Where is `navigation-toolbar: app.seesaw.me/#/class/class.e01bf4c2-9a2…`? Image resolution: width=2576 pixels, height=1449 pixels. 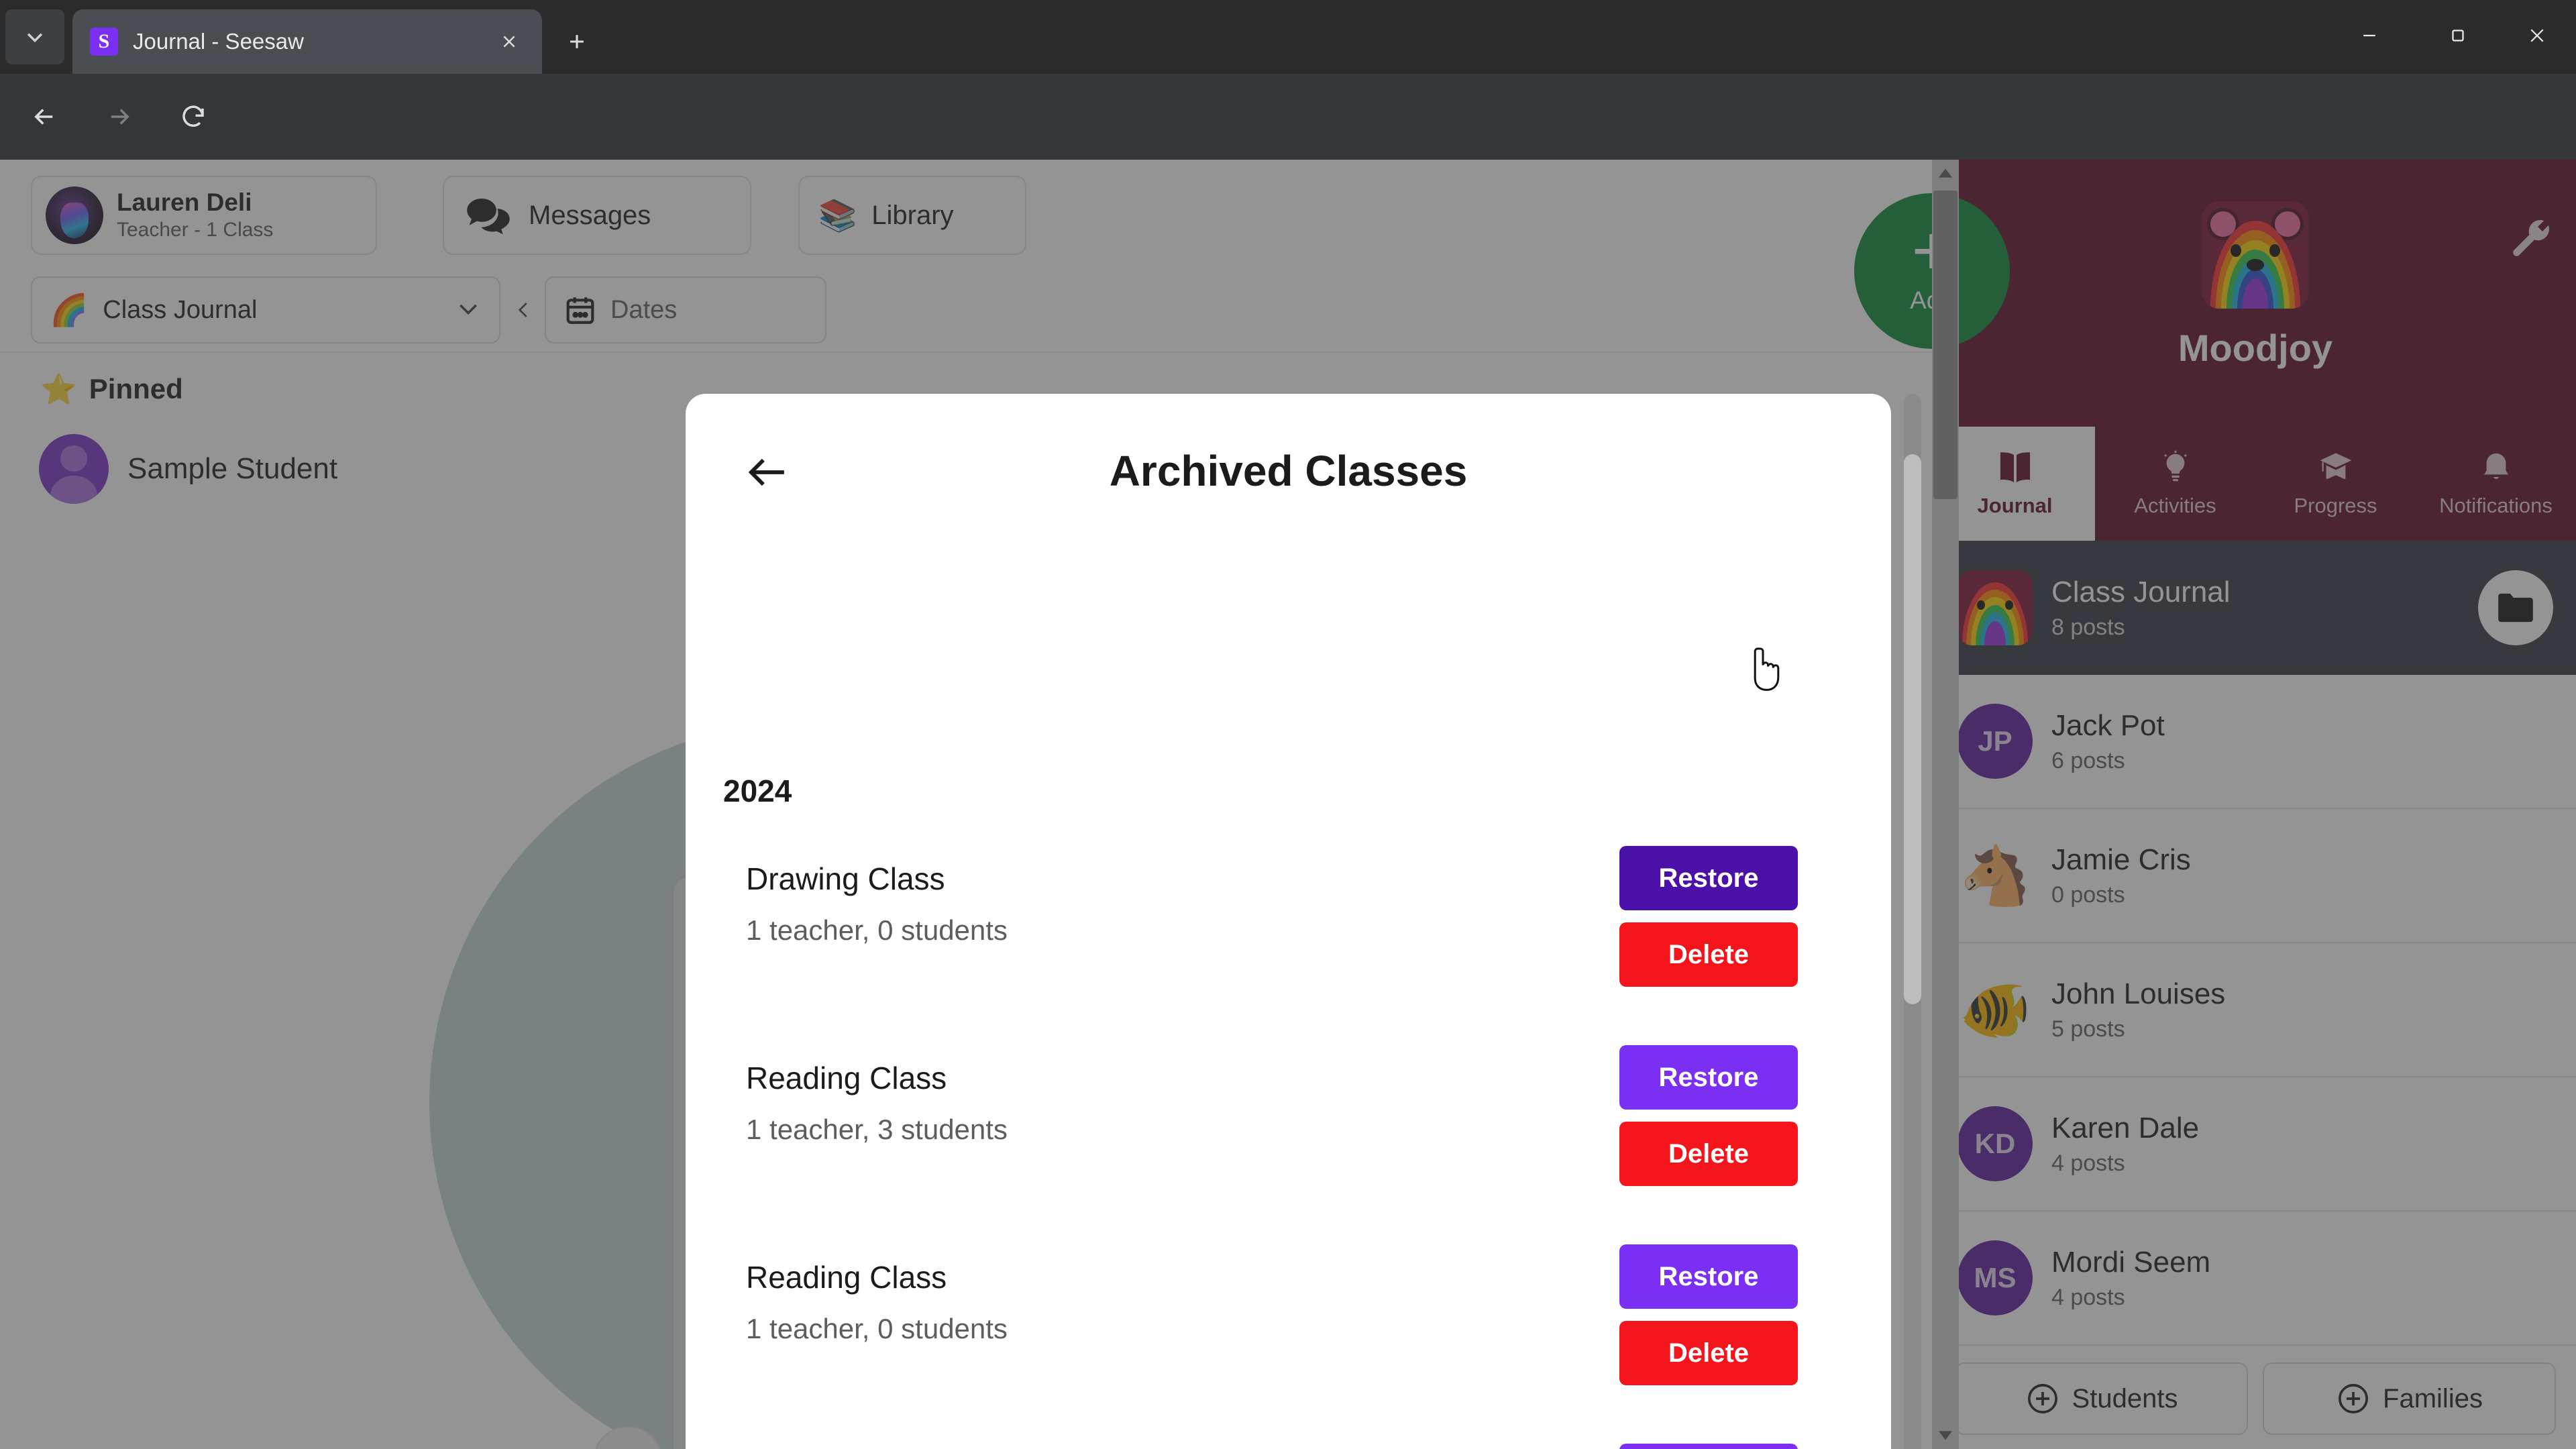
navigation-toolbar: app.seesaw.me/#/class/class.e01bf4c2-9a2… is located at coordinates (1288, 146).